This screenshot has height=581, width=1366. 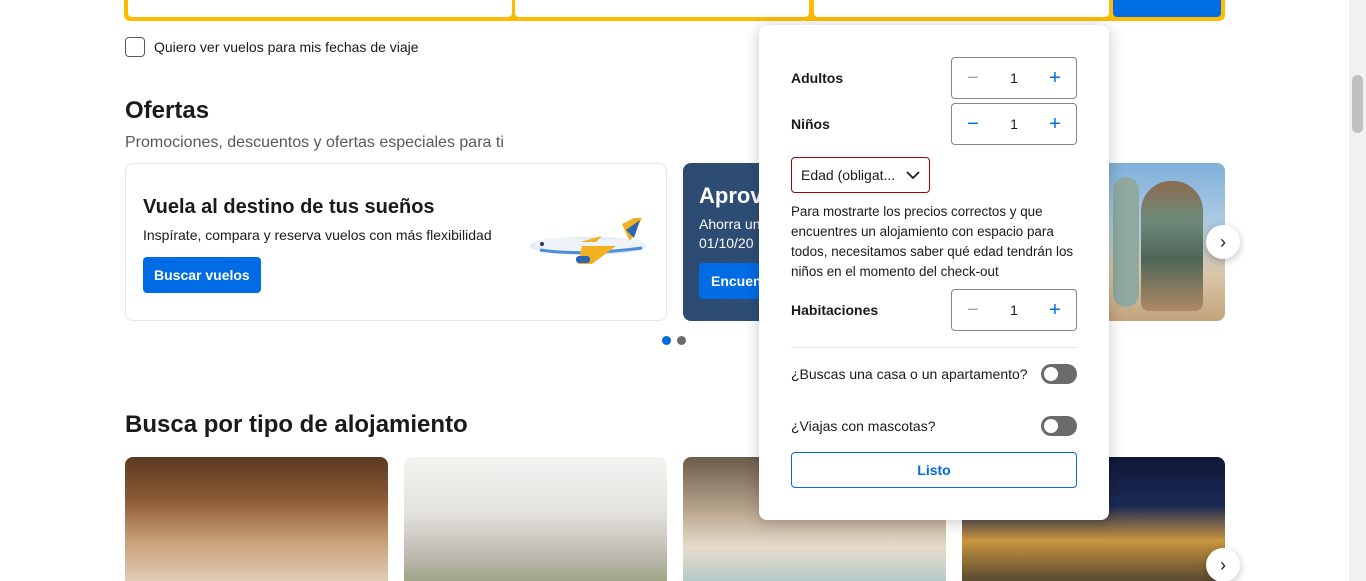 What do you see at coordinates (202, 275) in the screenshot?
I see `search-flights-button: Buscar vuelos` at bounding box center [202, 275].